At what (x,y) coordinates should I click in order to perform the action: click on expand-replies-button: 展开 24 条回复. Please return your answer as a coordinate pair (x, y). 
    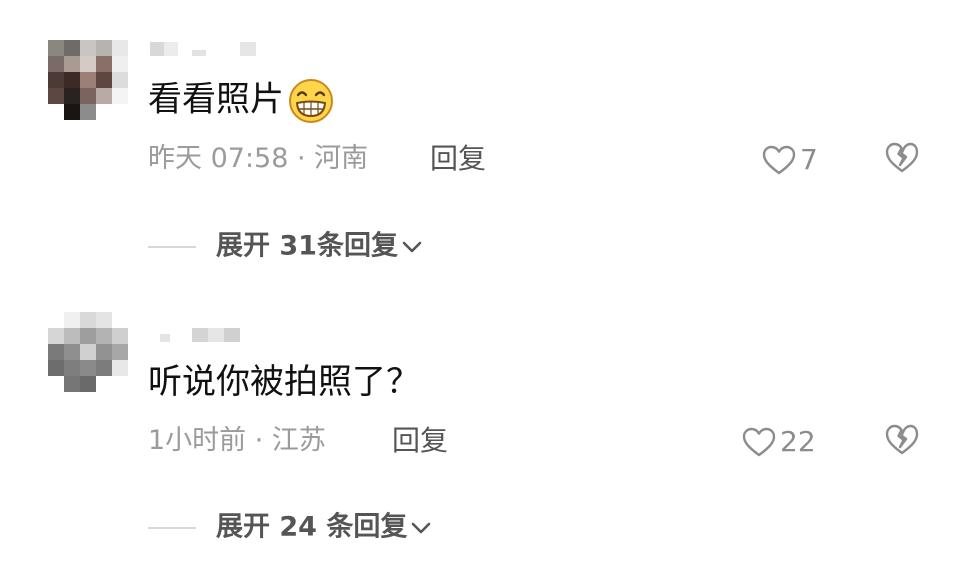
    Looking at the image, I should click on (290, 527).